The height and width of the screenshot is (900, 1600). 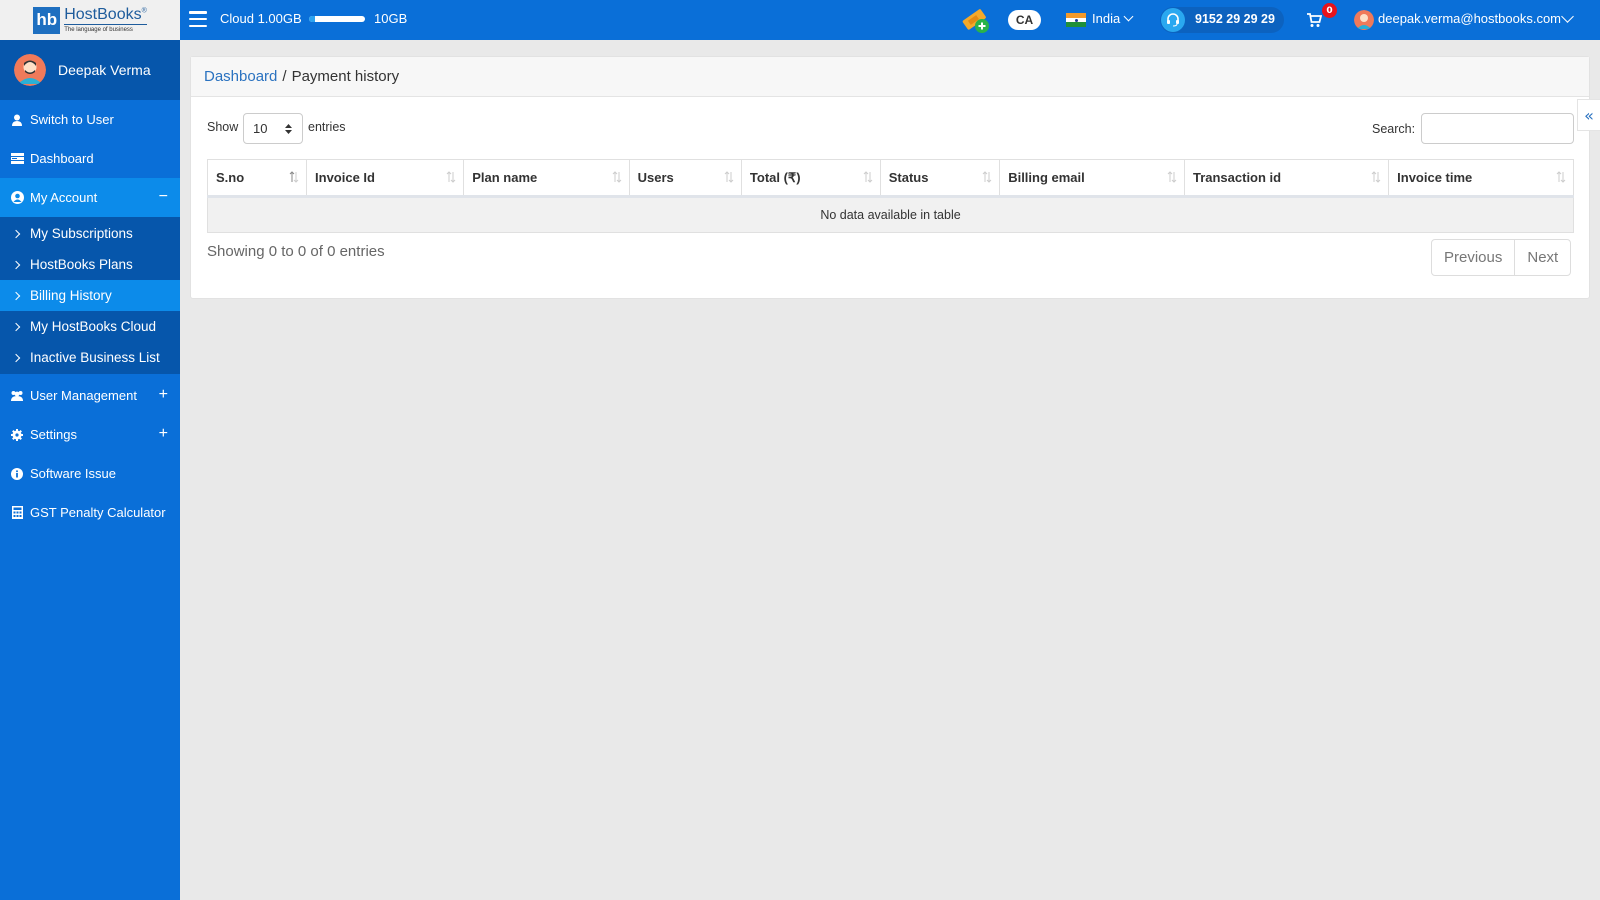 I want to click on column-header: Invoice time, so click(x=1481, y=178).